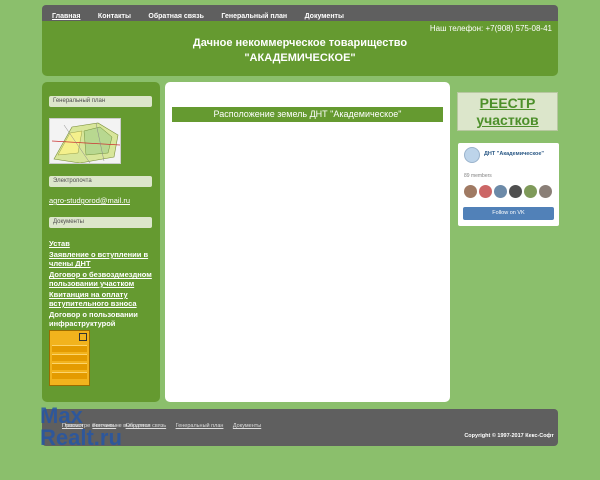 The height and width of the screenshot is (480, 600). I want to click on visitor-counter, so click(69, 358).